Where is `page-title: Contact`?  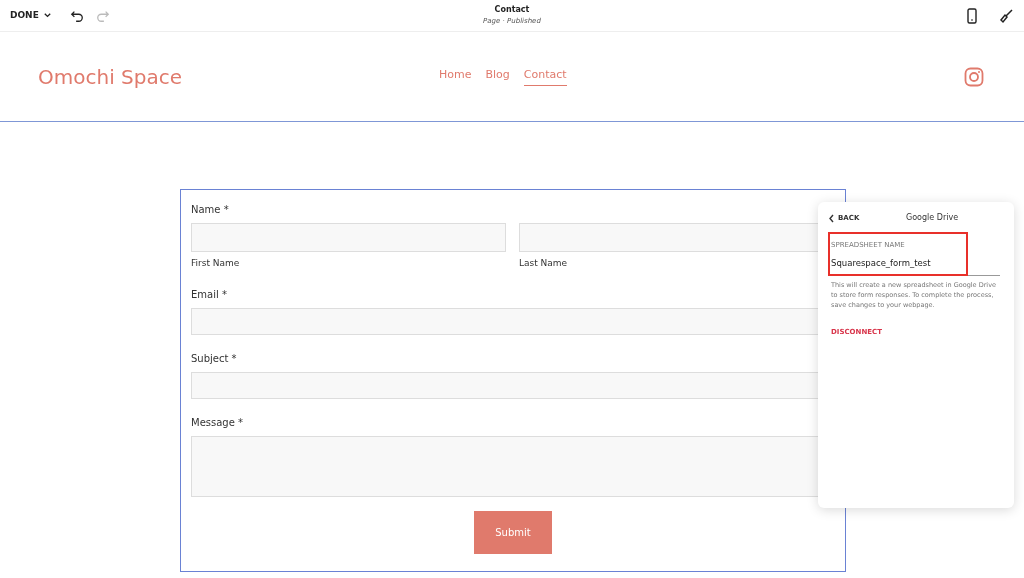
page-title: Contact is located at coordinates (512, 10).